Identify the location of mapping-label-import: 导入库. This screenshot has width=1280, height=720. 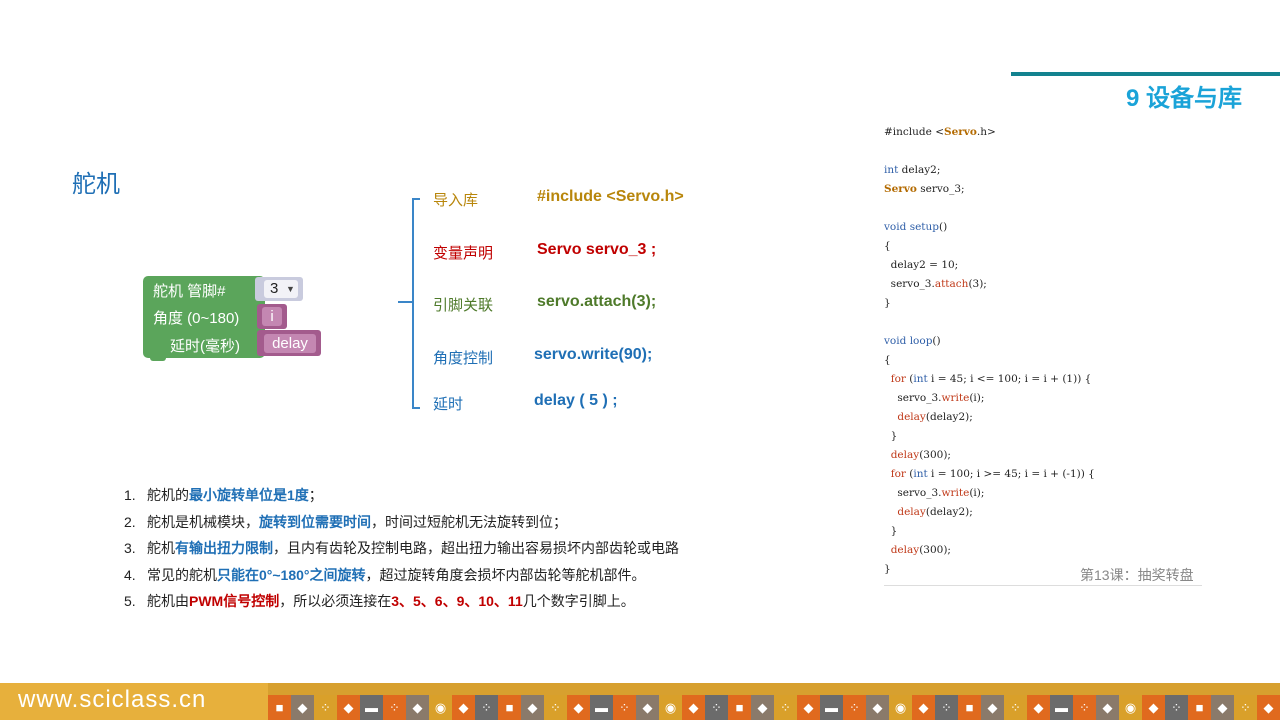
(456, 200).